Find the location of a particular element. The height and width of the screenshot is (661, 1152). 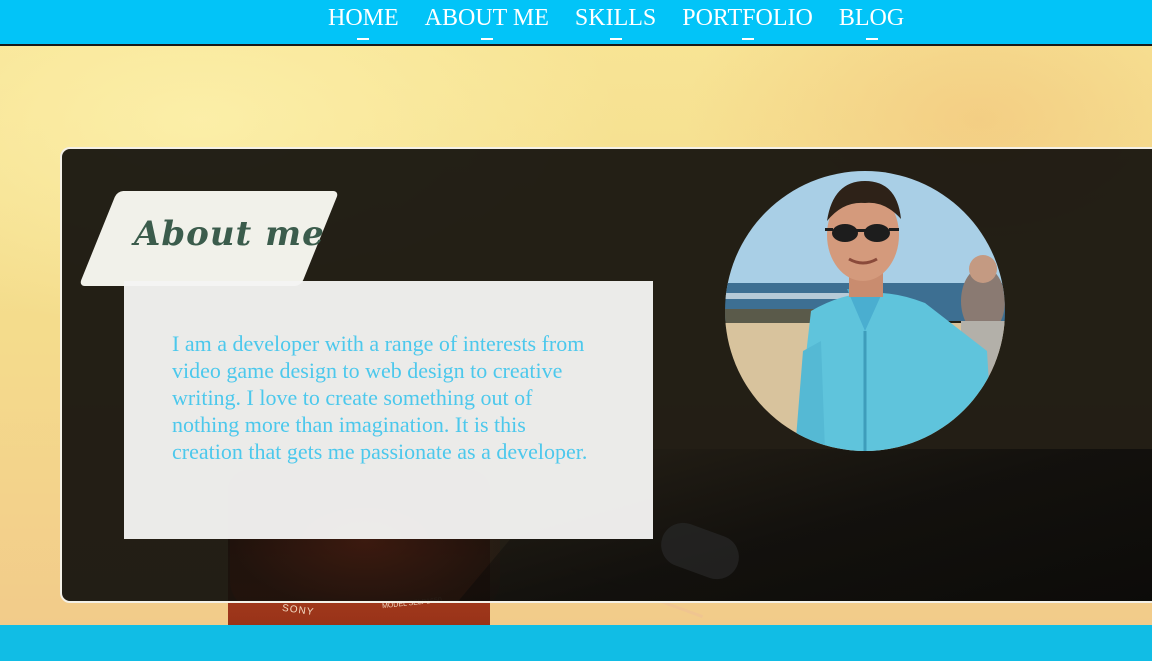

nav-item-blog: BLOG is located at coordinates (871, 22).